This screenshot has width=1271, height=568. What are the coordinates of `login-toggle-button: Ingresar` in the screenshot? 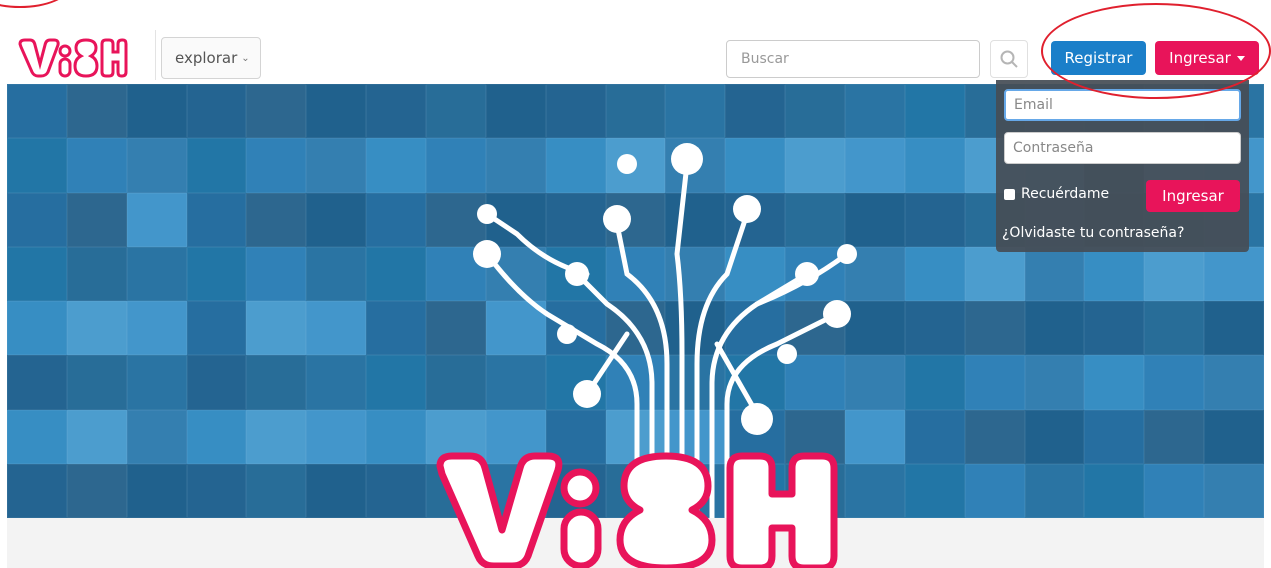 It's located at (1207, 58).